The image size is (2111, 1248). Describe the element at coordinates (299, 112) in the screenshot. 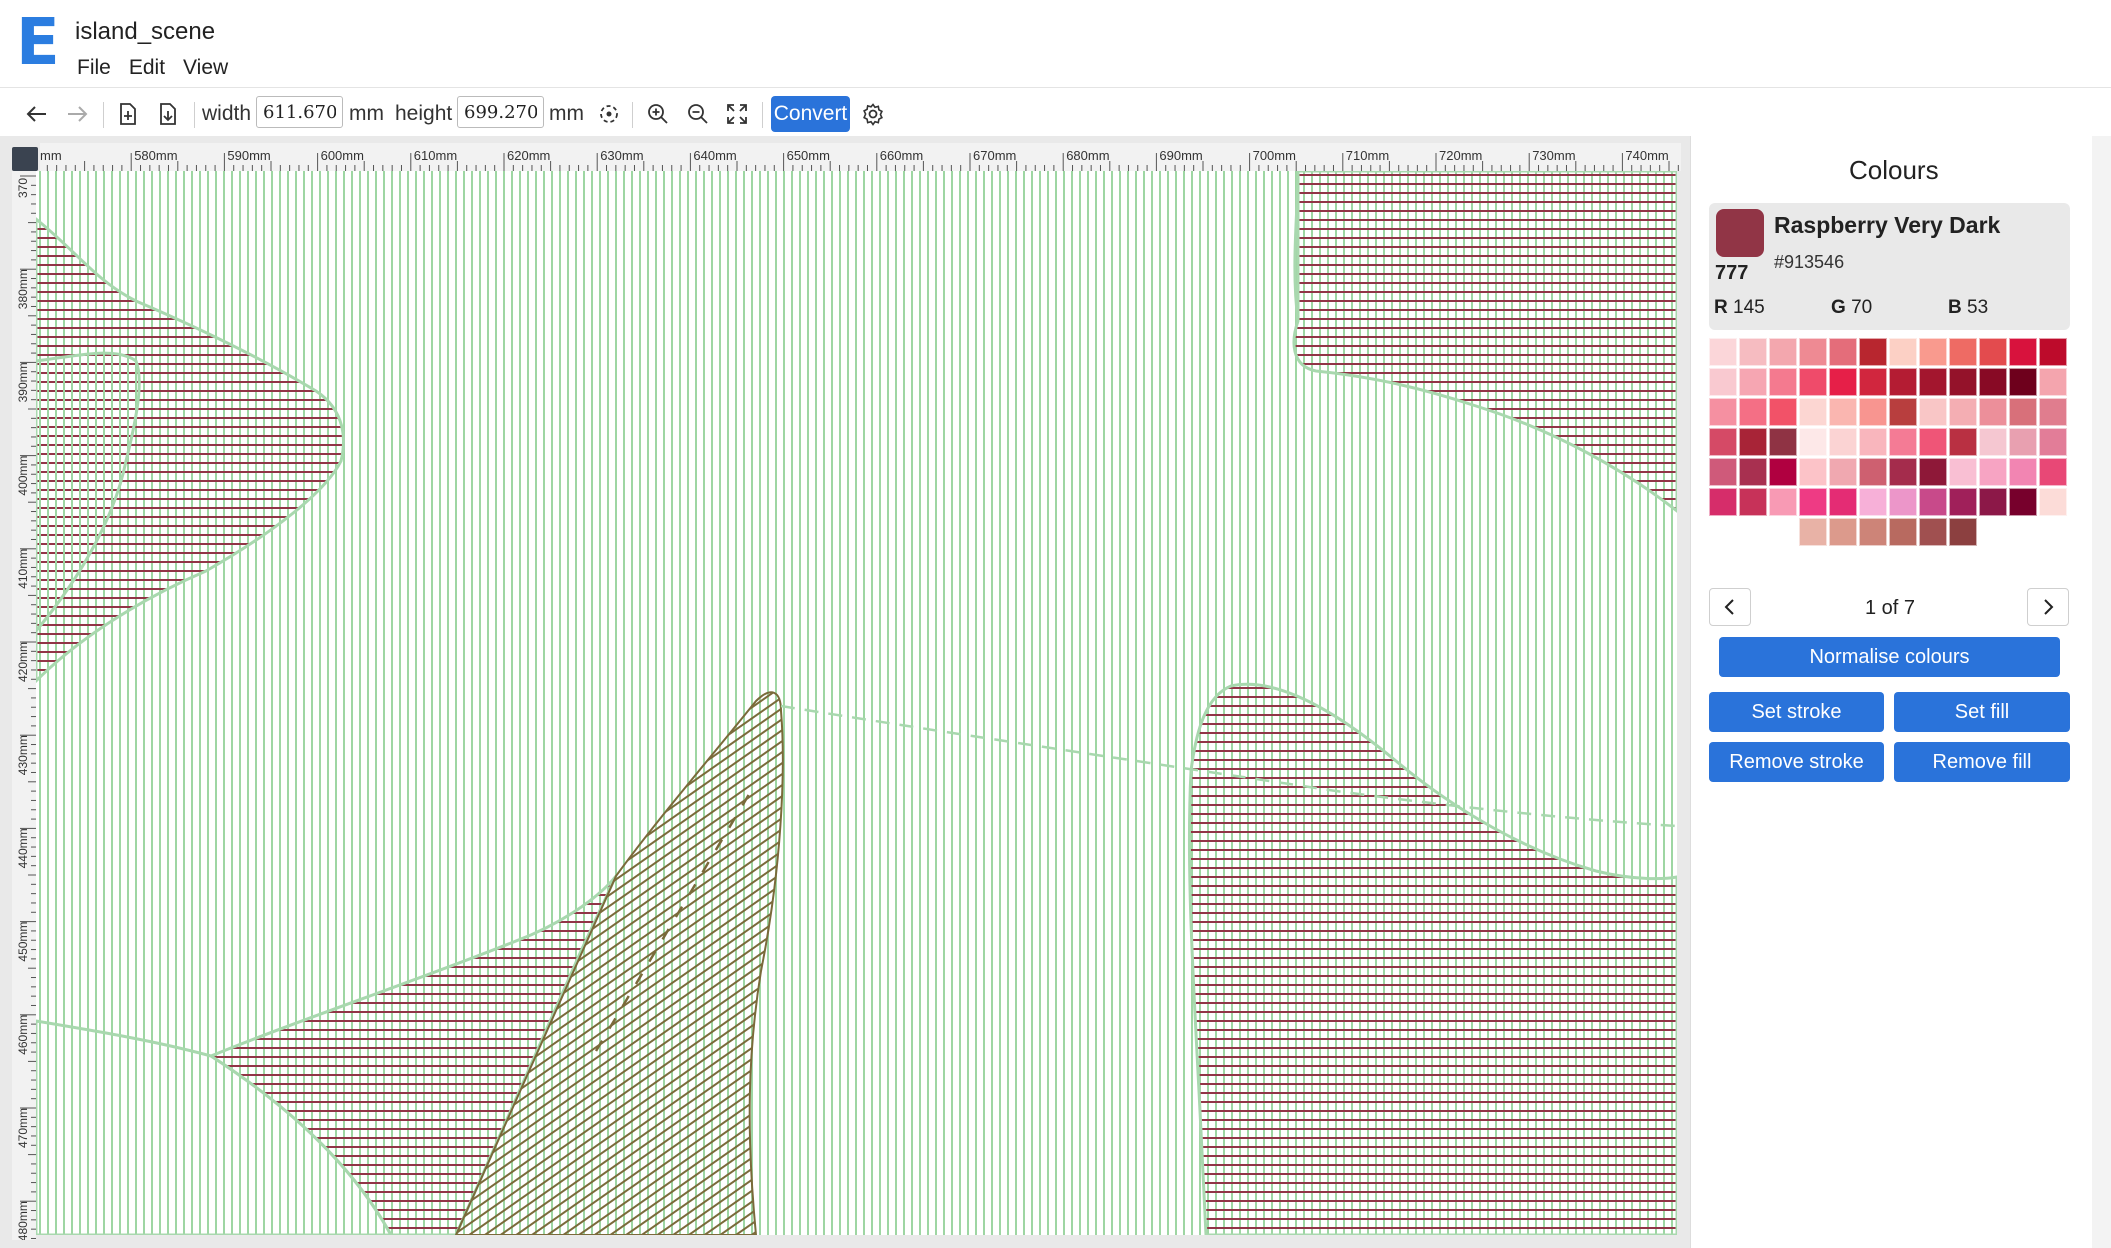

I see `width-input` at that location.